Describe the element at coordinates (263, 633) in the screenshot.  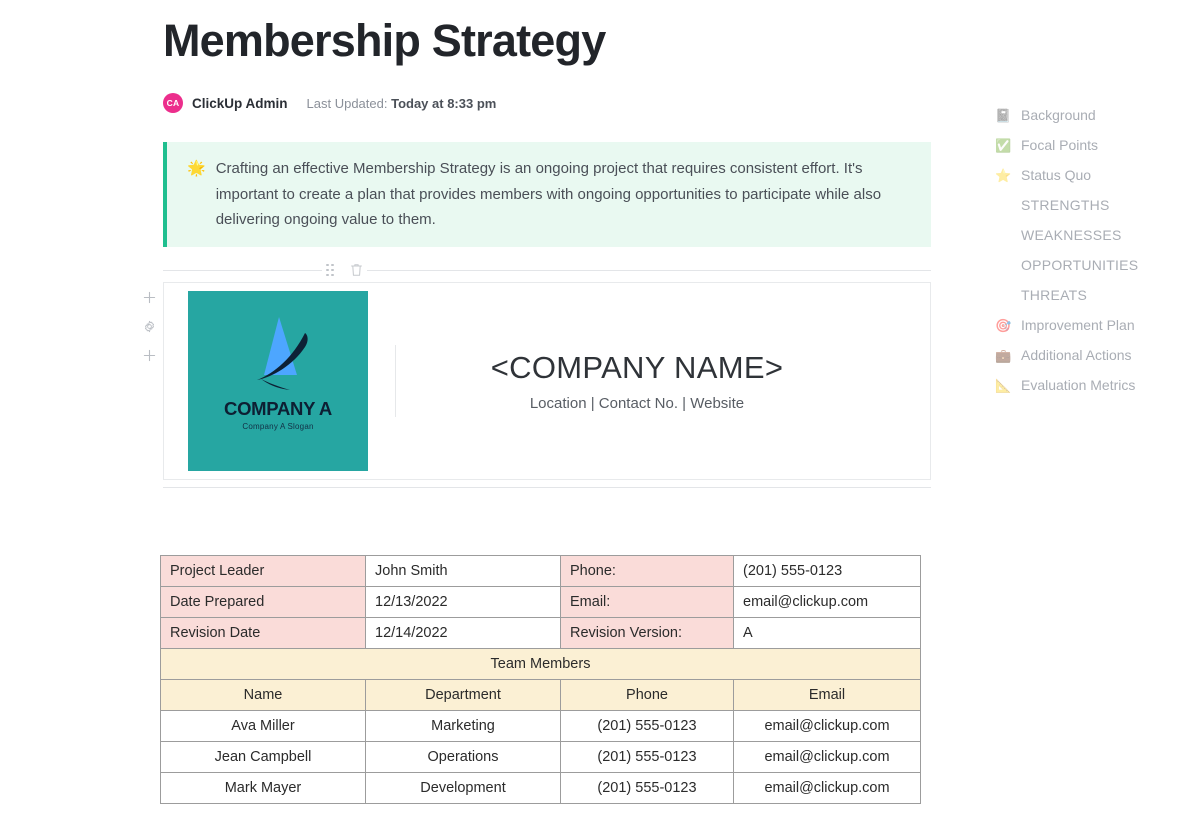
I see `info-label: Revision Date` at that location.